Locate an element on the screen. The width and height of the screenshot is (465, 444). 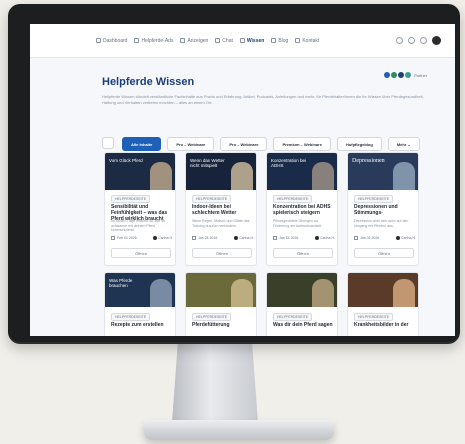
filter-chip-6: Mehr ⌄ is located at coordinates (403, 144).